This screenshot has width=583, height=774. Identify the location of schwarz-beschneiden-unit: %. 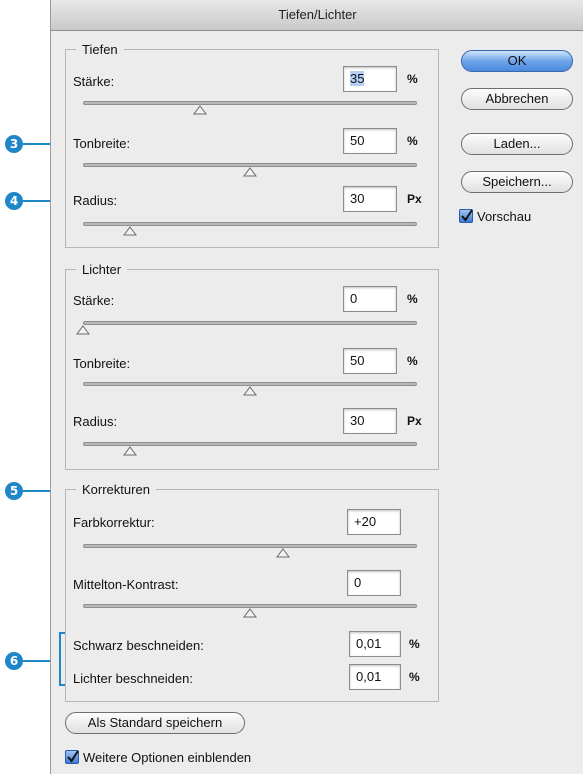
(414, 644).